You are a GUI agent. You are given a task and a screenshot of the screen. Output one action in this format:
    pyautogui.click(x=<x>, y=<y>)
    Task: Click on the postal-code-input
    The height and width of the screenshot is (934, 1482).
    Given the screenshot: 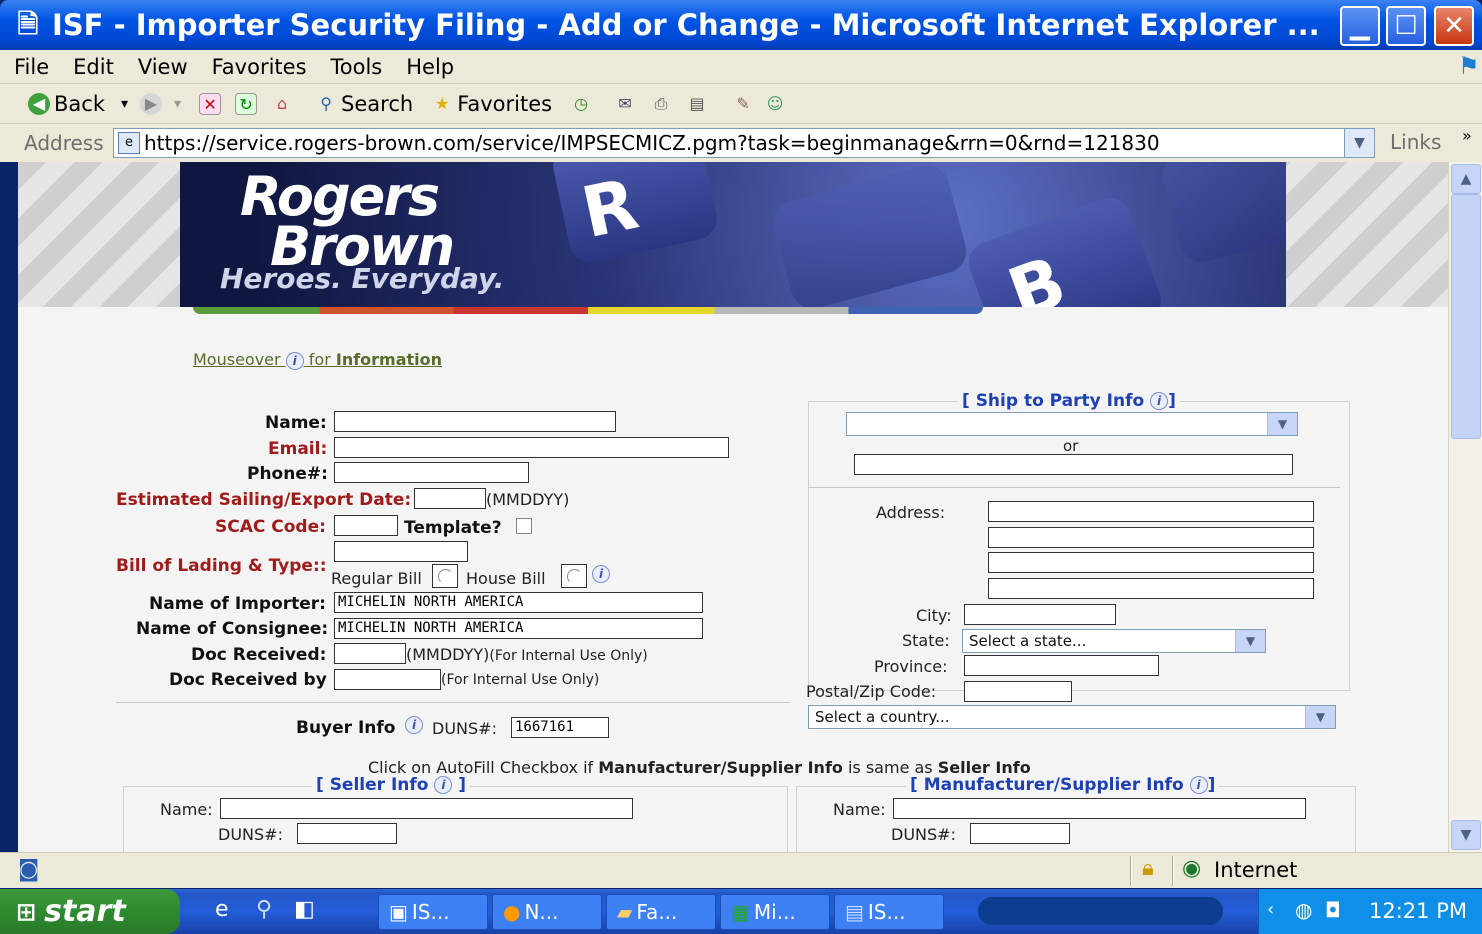 What is the action you would take?
    pyautogui.click(x=1018, y=691)
    